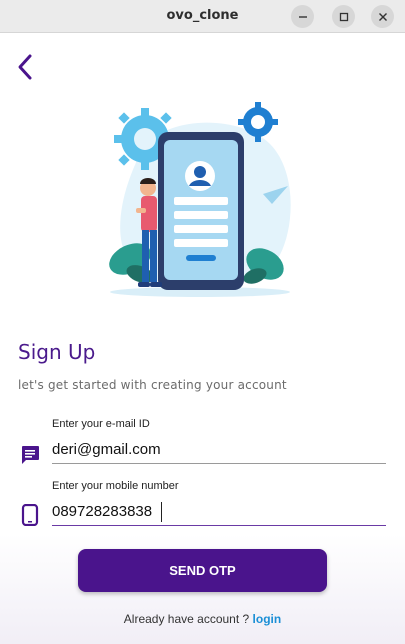 The width and height of the screenshot is (405, 644). I want to click on text-cursor, so click(161, 512).